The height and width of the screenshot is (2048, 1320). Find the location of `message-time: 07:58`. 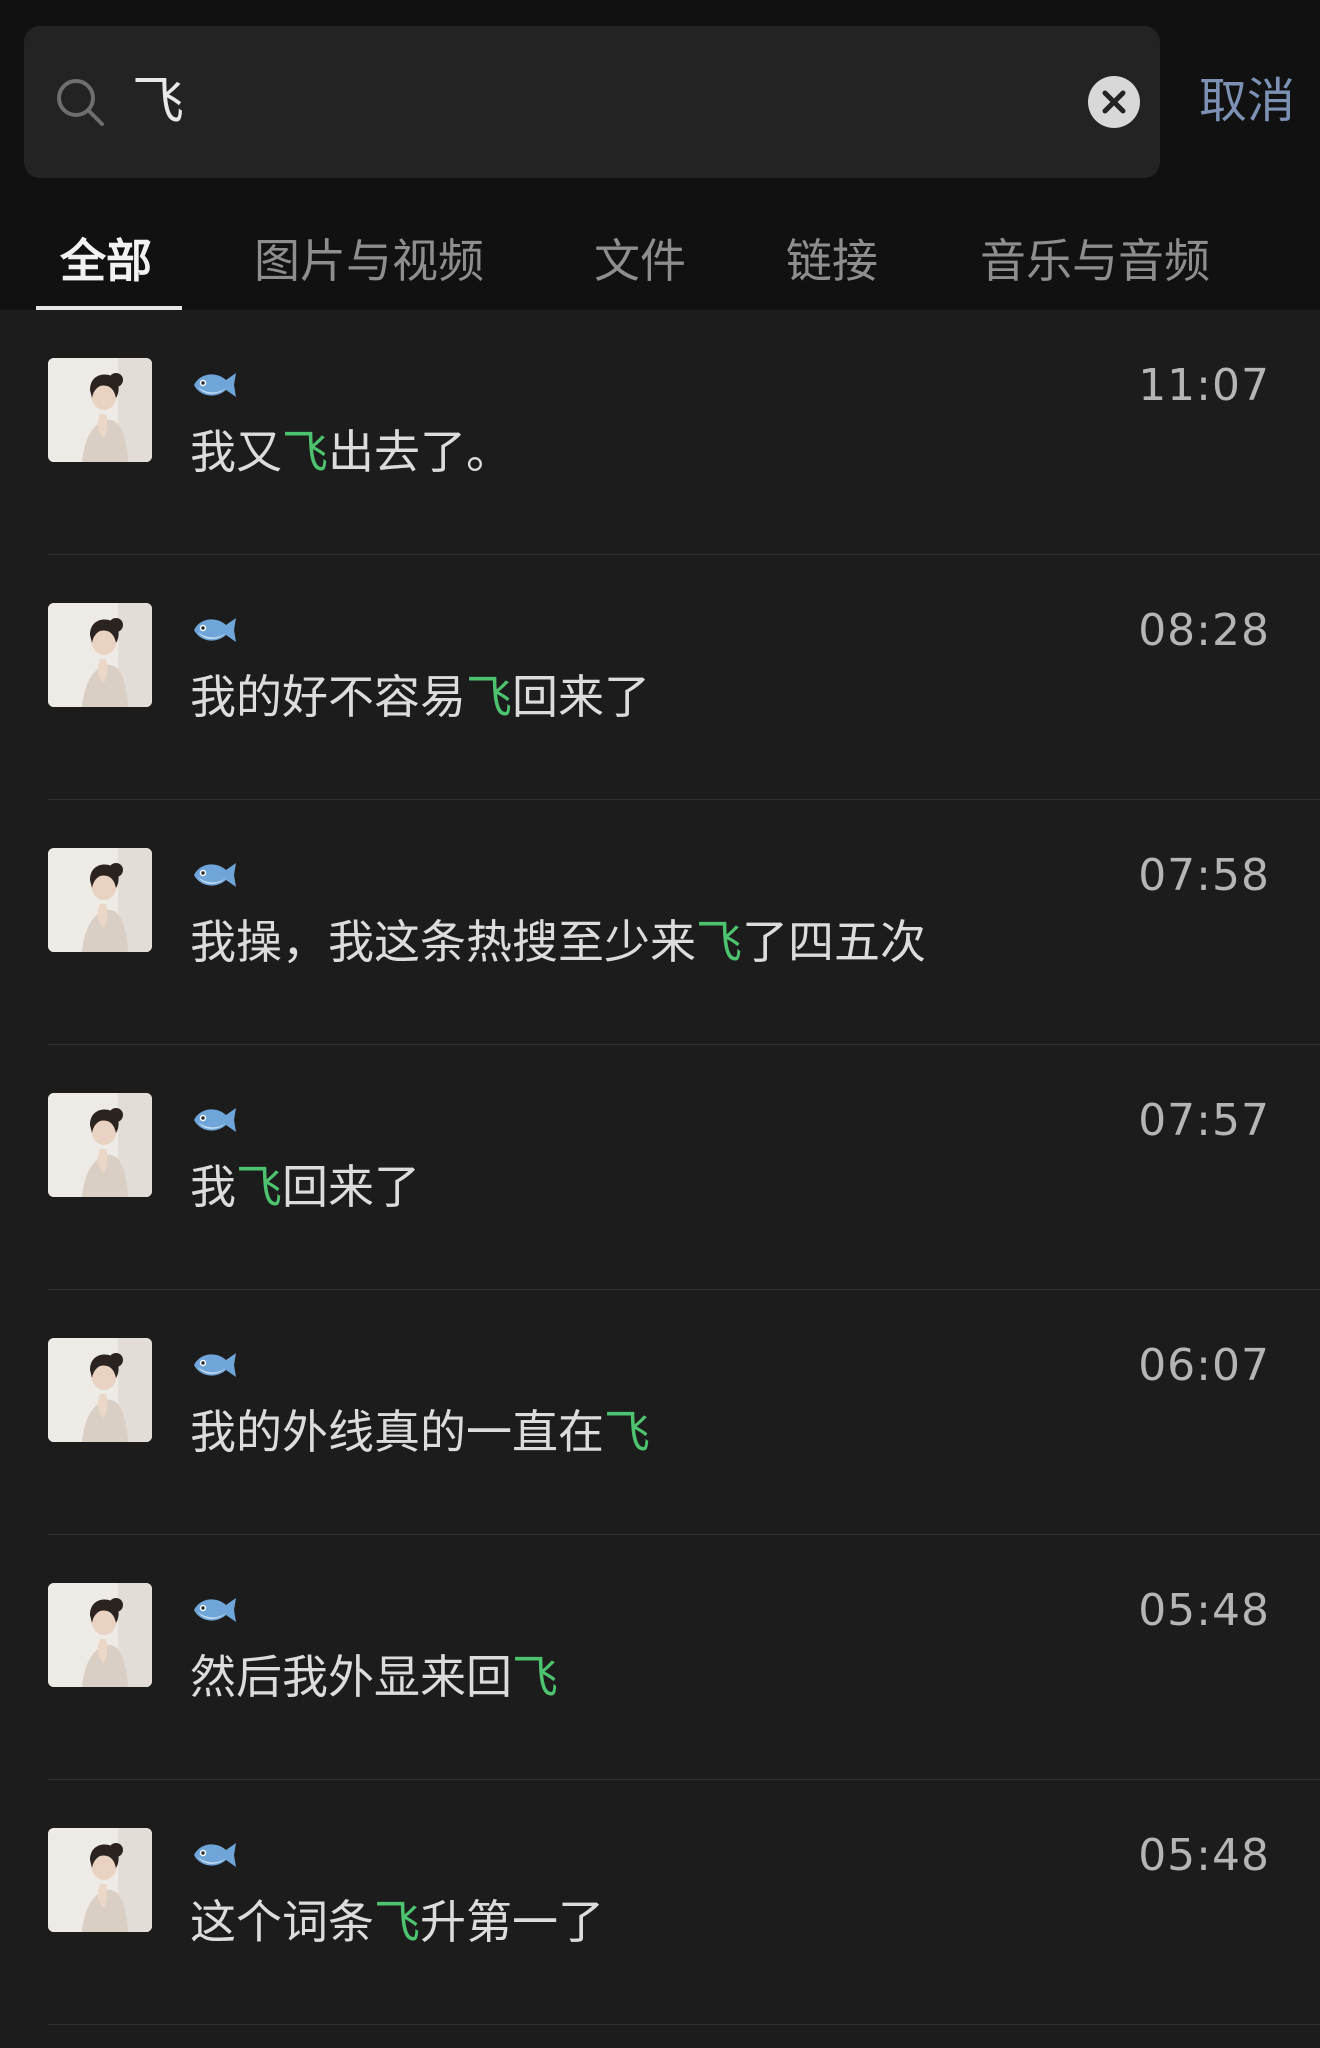

message-time: 07:58 is located at coordinates (1204, 875).